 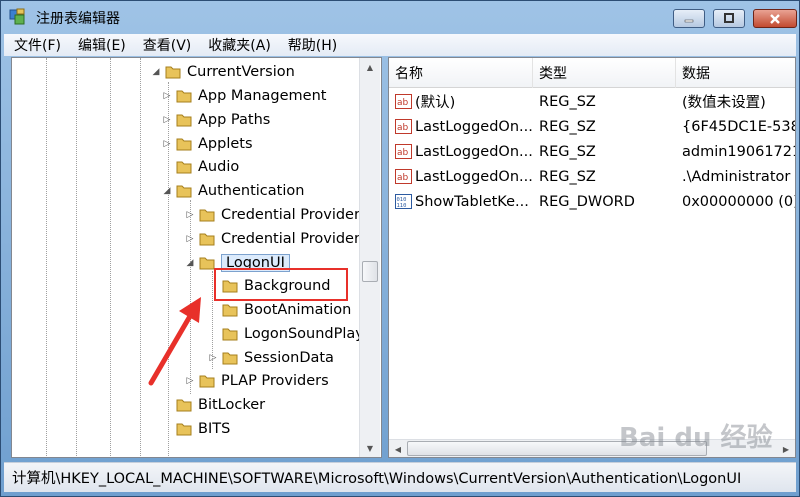 I want to click on value-type: REG_DWORD, so click(x=587, y=201).